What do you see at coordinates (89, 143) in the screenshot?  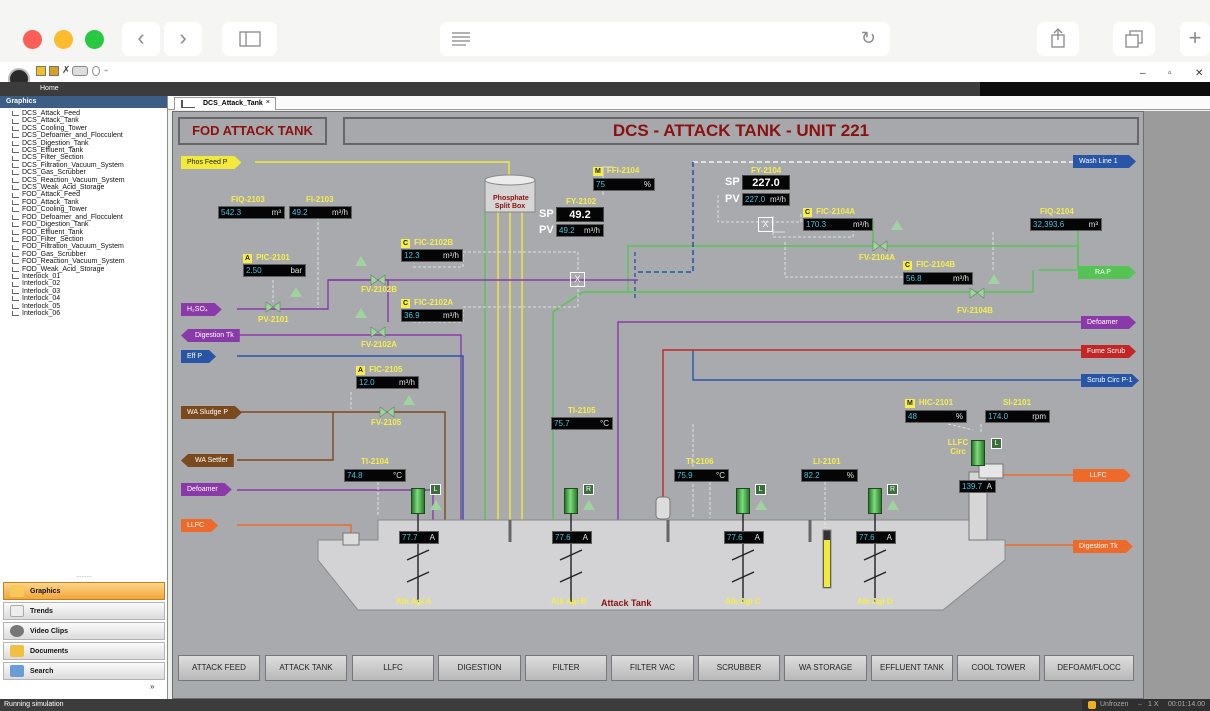 I see `tree-item: DCS_Digestion_Tank` at bounding box center [89, 143].